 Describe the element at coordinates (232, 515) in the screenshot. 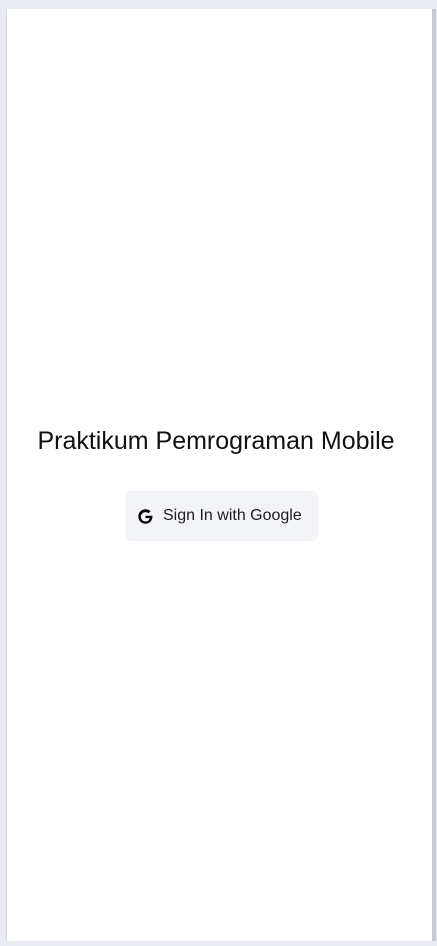

I see `google-button-label: Sign In with Google` at that location.